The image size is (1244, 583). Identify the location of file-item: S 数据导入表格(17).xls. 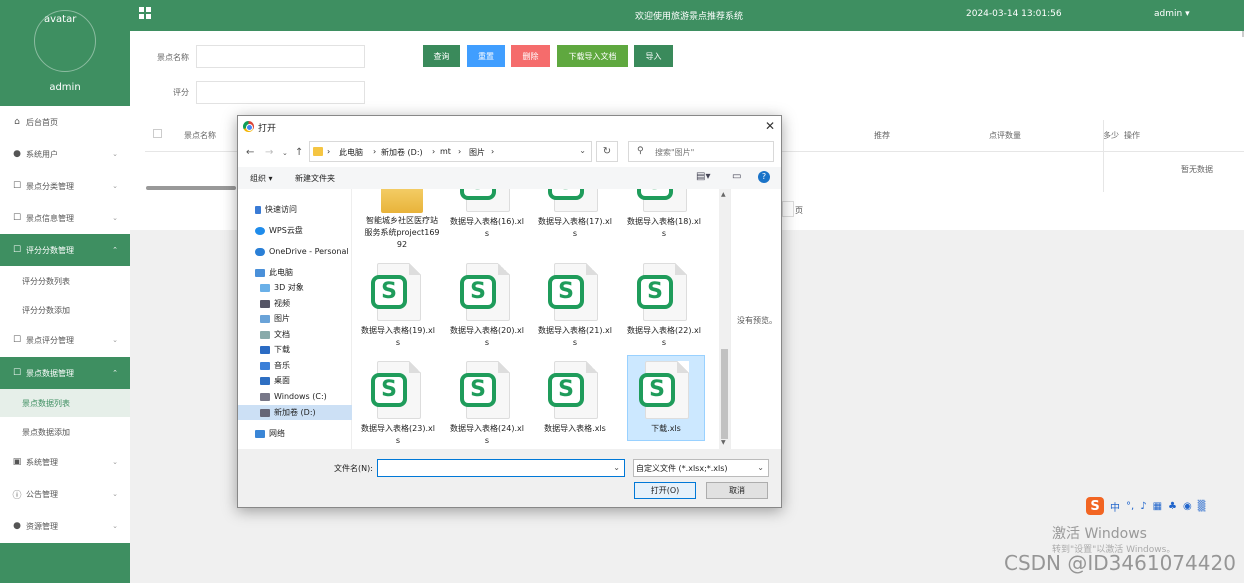
(575, 214).